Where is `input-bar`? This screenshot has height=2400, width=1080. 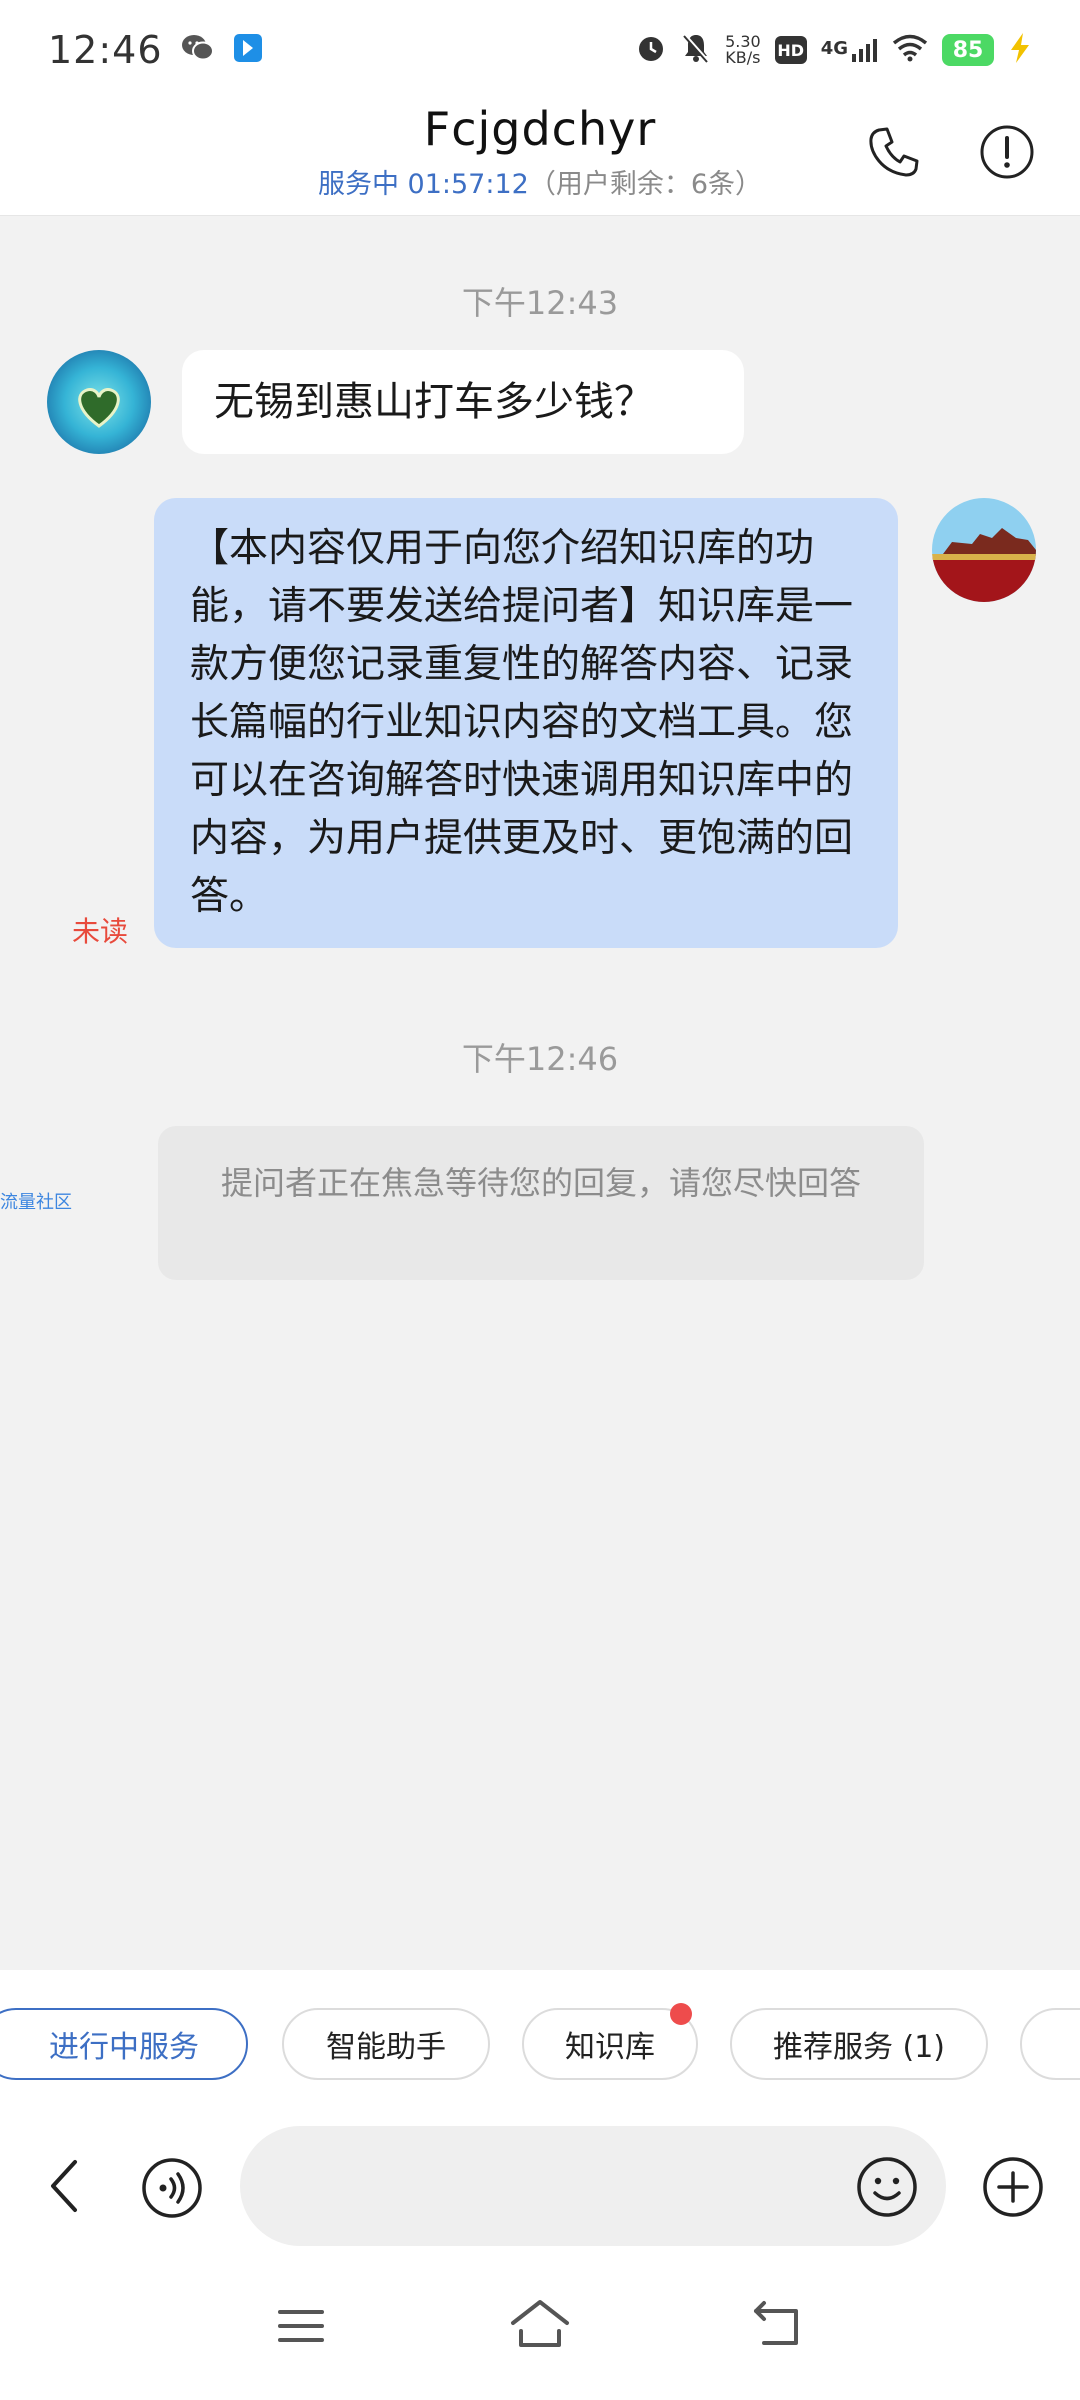
input-bar is located at coordinates (540, 2175).